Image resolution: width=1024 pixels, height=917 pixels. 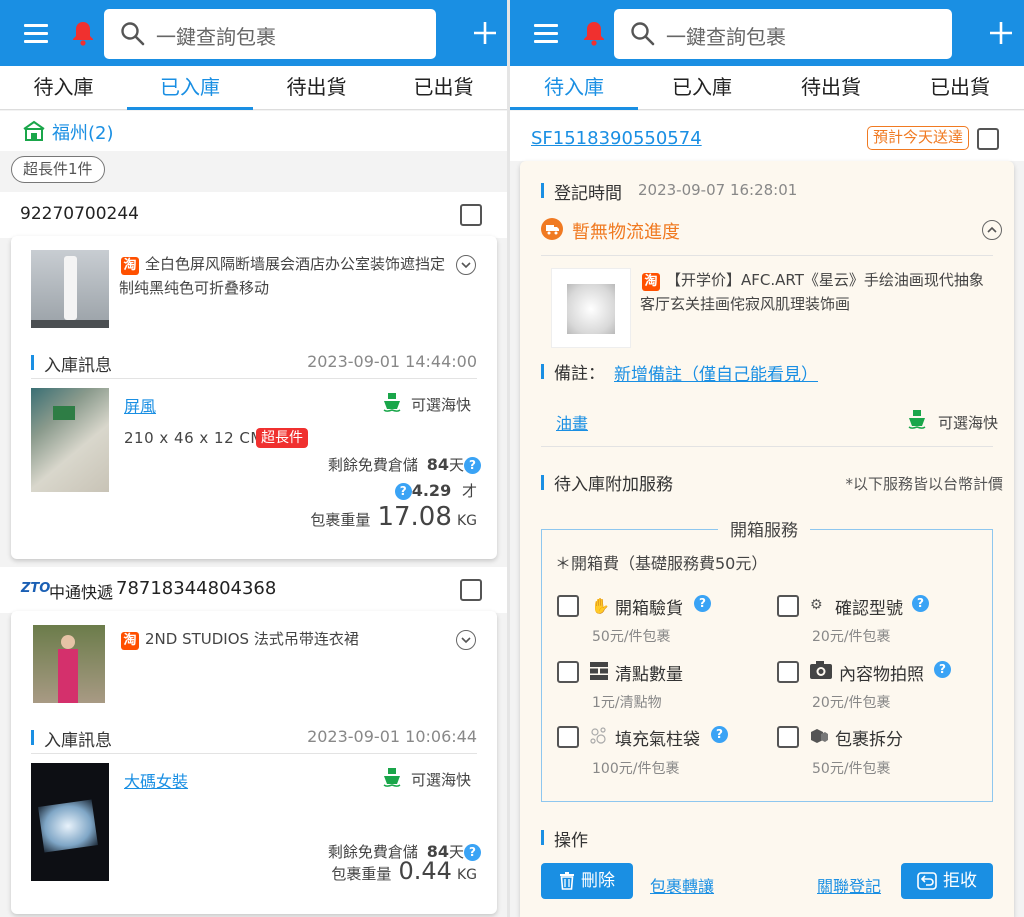 I want to click on camera-icon, so click(x=821, y=670).